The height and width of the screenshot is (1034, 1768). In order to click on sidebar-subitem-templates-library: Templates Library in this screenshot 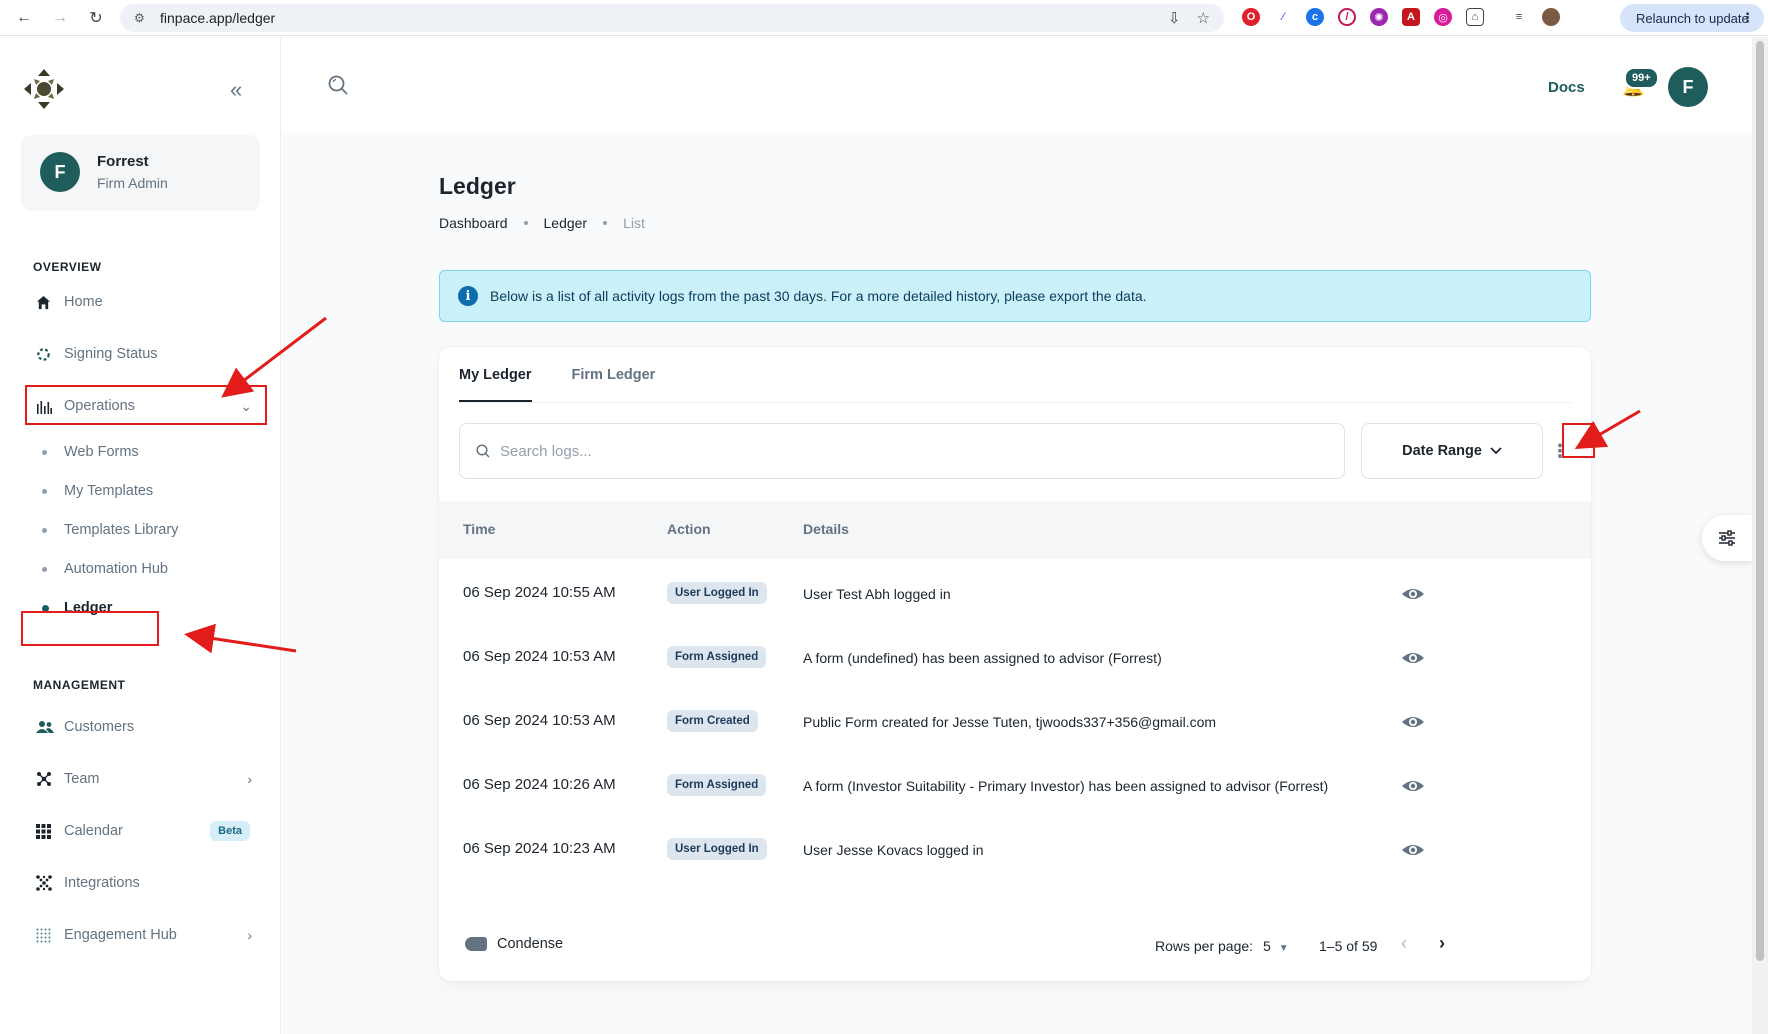, I will do `click(146, 530)`.